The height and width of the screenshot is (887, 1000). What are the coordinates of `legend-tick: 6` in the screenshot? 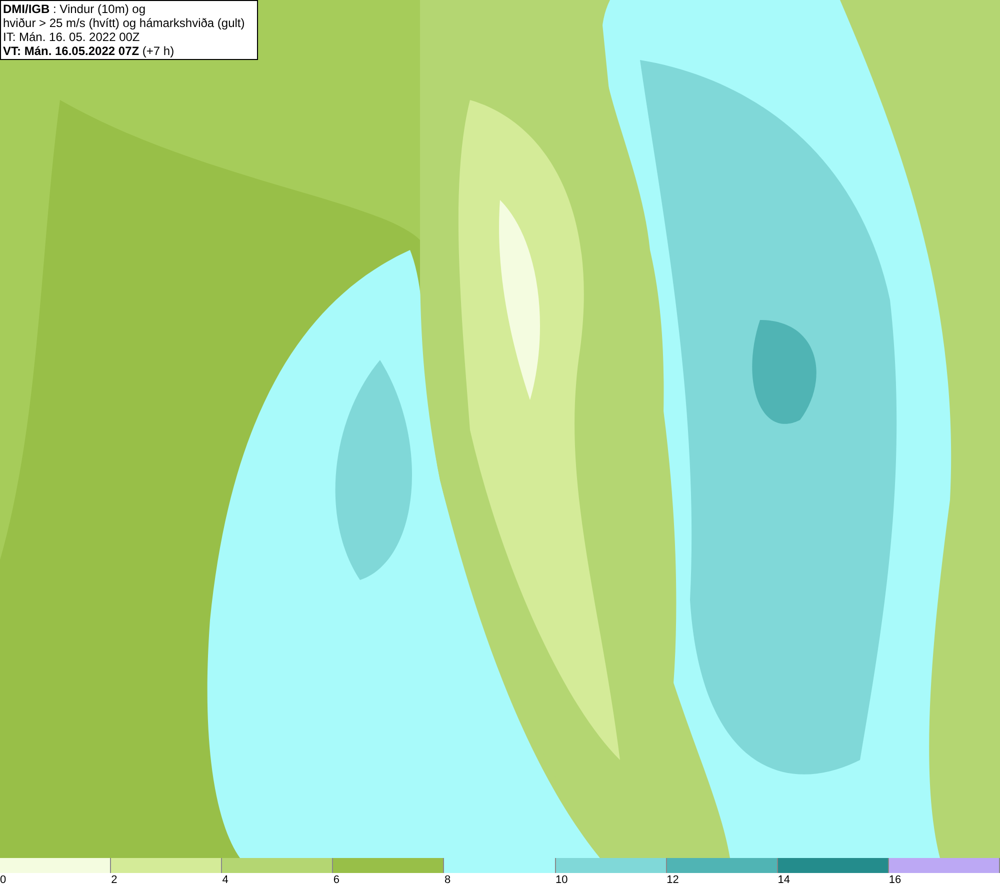 It's located at (336, 880).